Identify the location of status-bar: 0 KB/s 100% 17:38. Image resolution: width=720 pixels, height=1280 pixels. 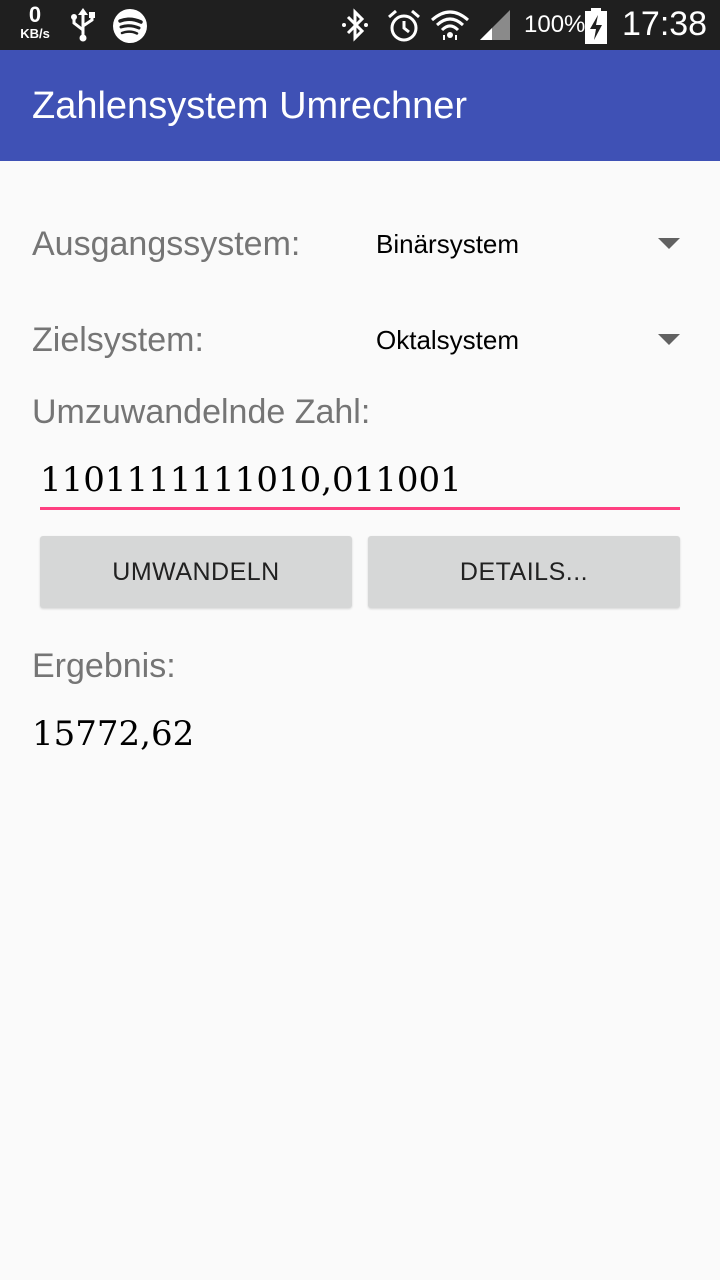
(360, 25).